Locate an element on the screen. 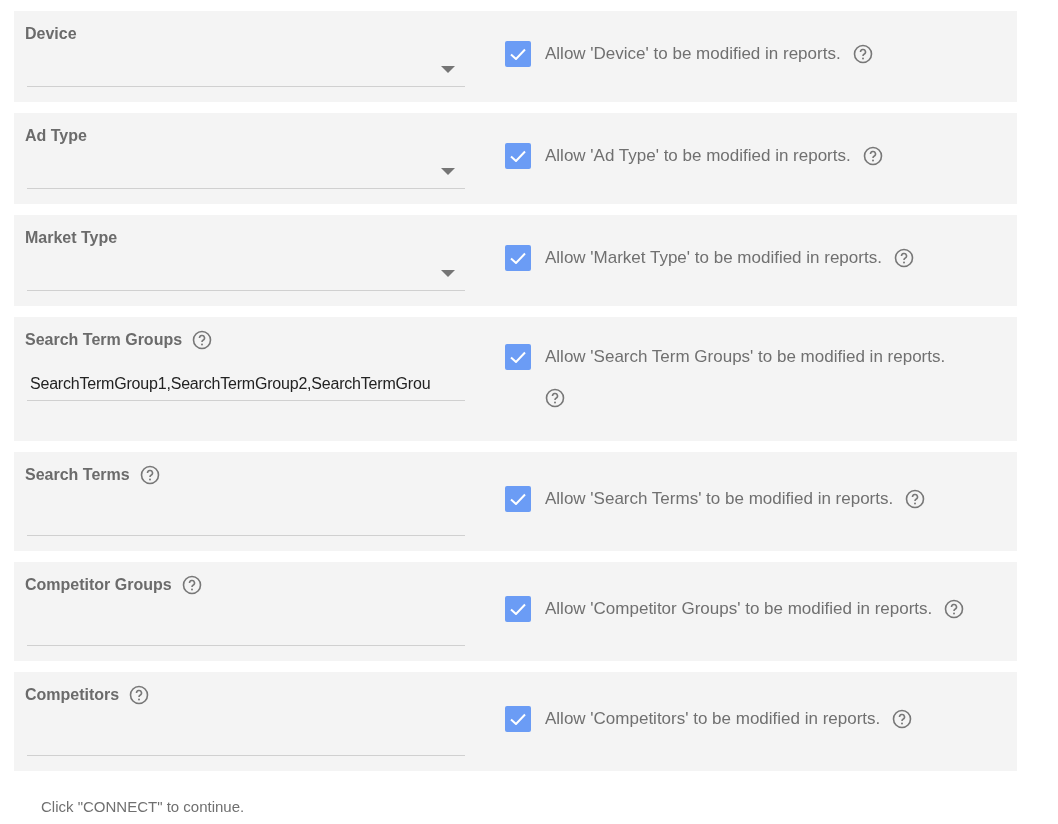 The height and width of the screenshot is (824, 1058). checkbox-label: Allow 'Market Type' to be modified in reports. is located at coordinates (713, 257).